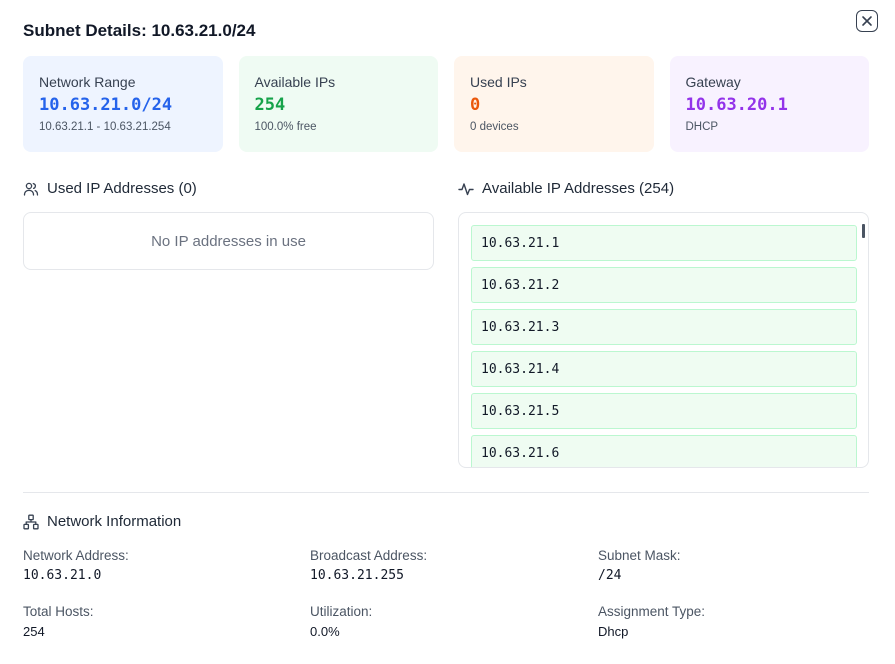  I want to click on network-icon, so click(31, 521).